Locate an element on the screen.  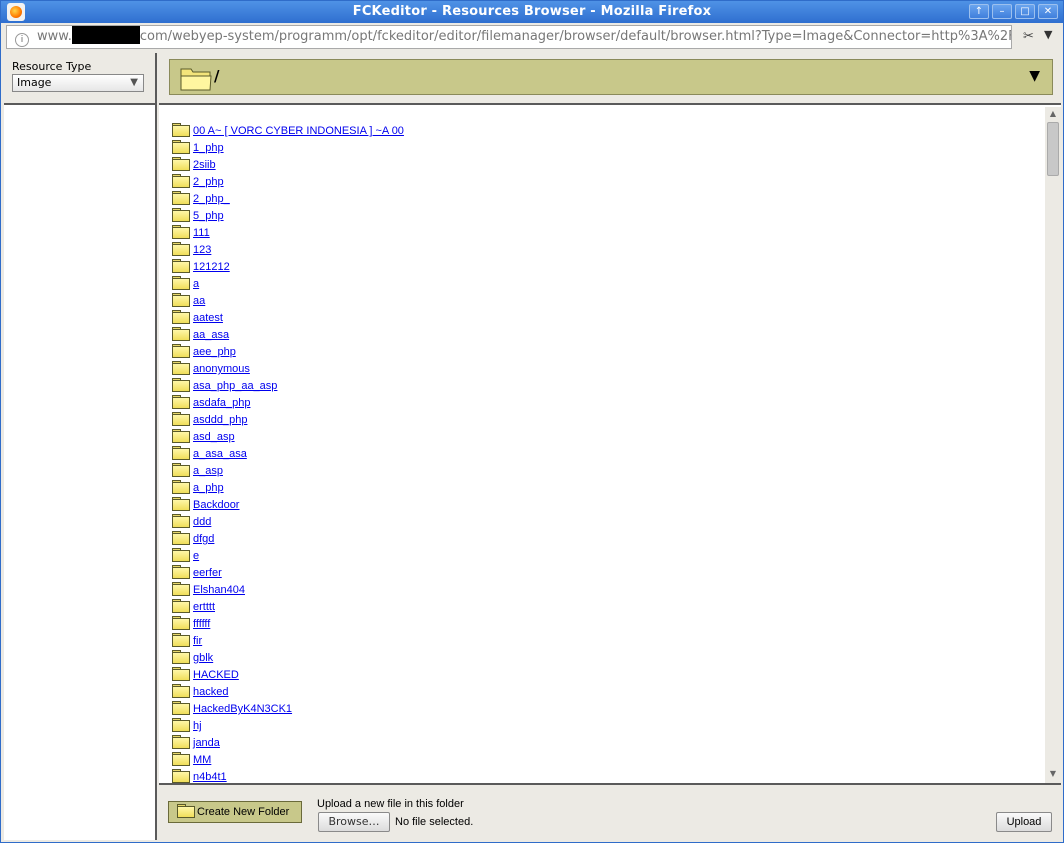
folder-row: n4b4t1 is located at coordinates (607, 774).